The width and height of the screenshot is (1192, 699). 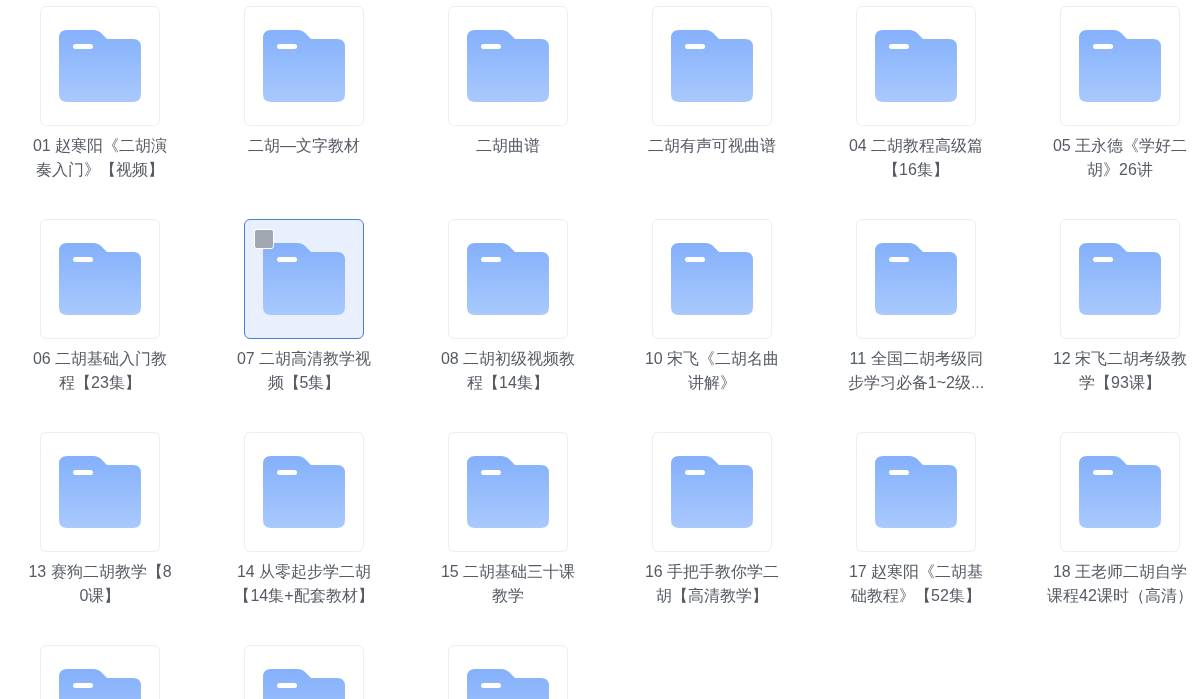 I want to click on folder-name: 二胡—文字教材, so click(x=304, y=146).